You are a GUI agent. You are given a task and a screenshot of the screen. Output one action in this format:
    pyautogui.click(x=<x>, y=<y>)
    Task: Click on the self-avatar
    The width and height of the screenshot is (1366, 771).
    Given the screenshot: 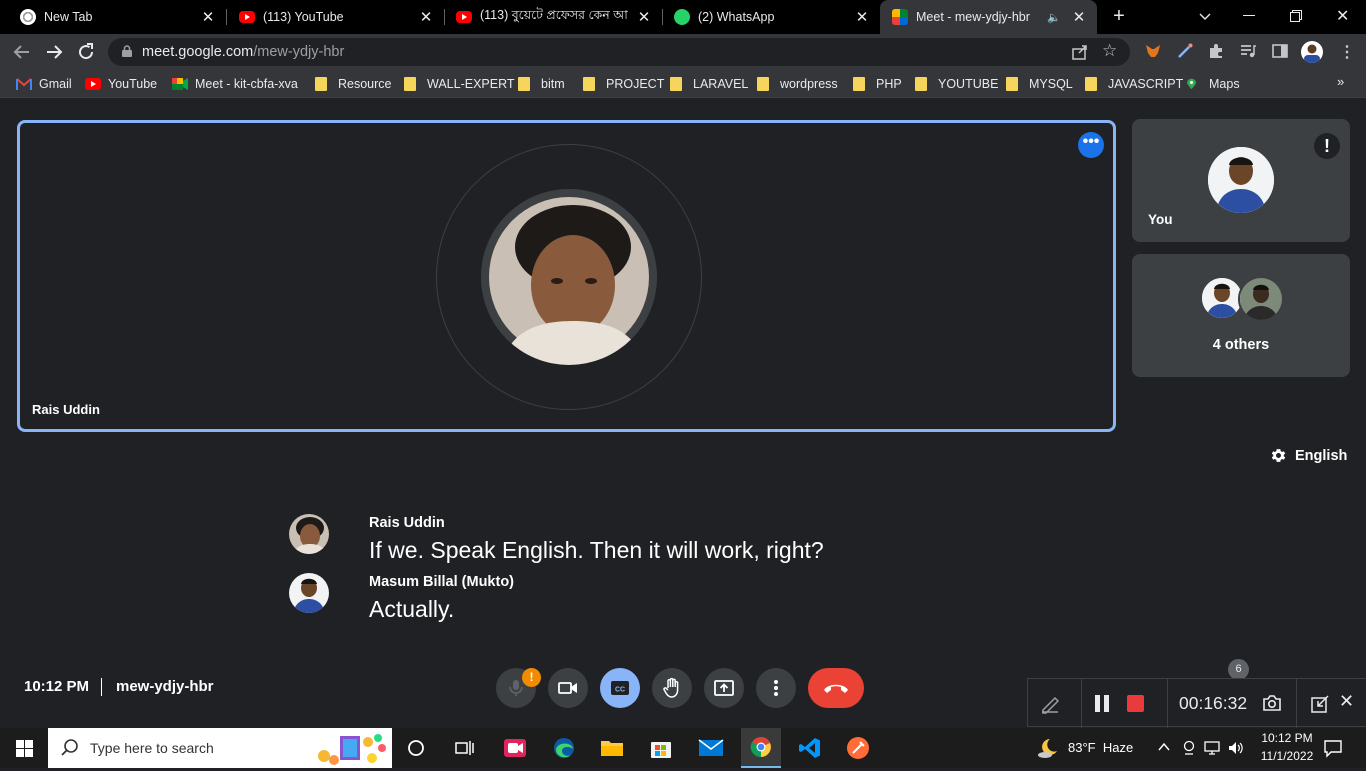 What is the action you would take?
    pyautogui.click(x=1241, y=180)
    